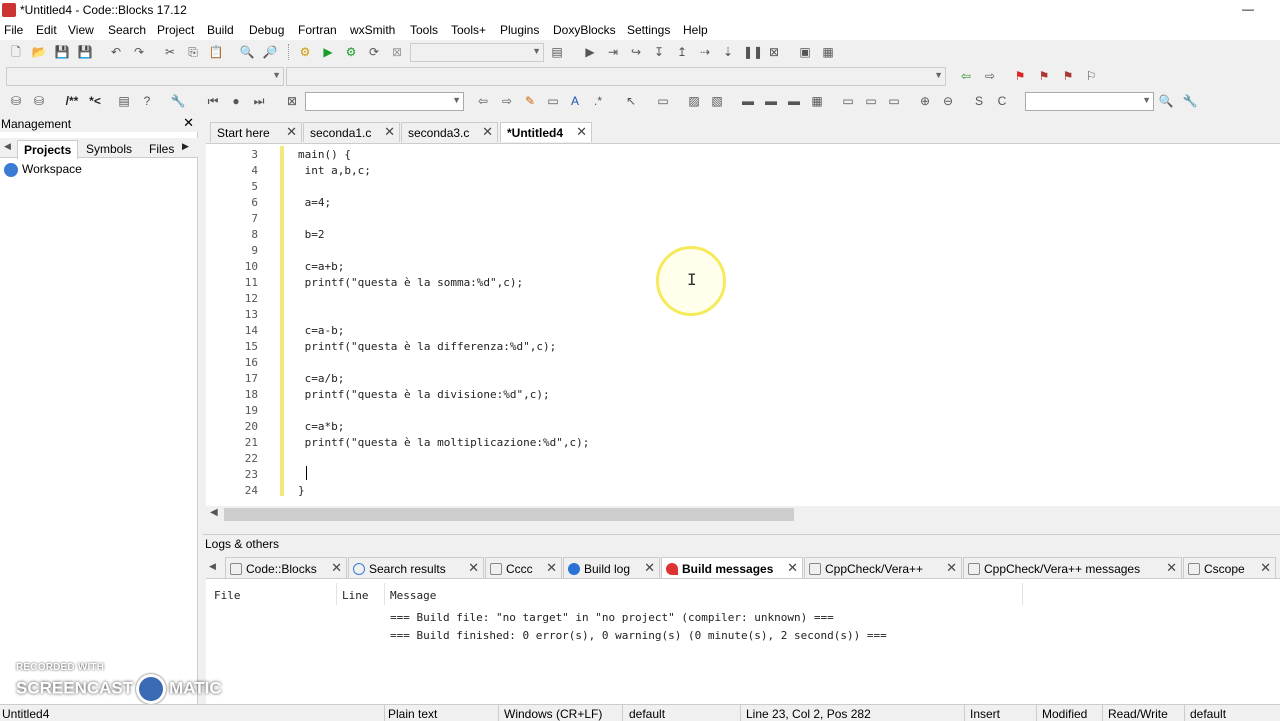 This screenshot has width=1280, height=721. What do you see at coordinates (871, 101) in the screenshot?
I see `widget2-icon: ▭` at bounding box center [871, 101].